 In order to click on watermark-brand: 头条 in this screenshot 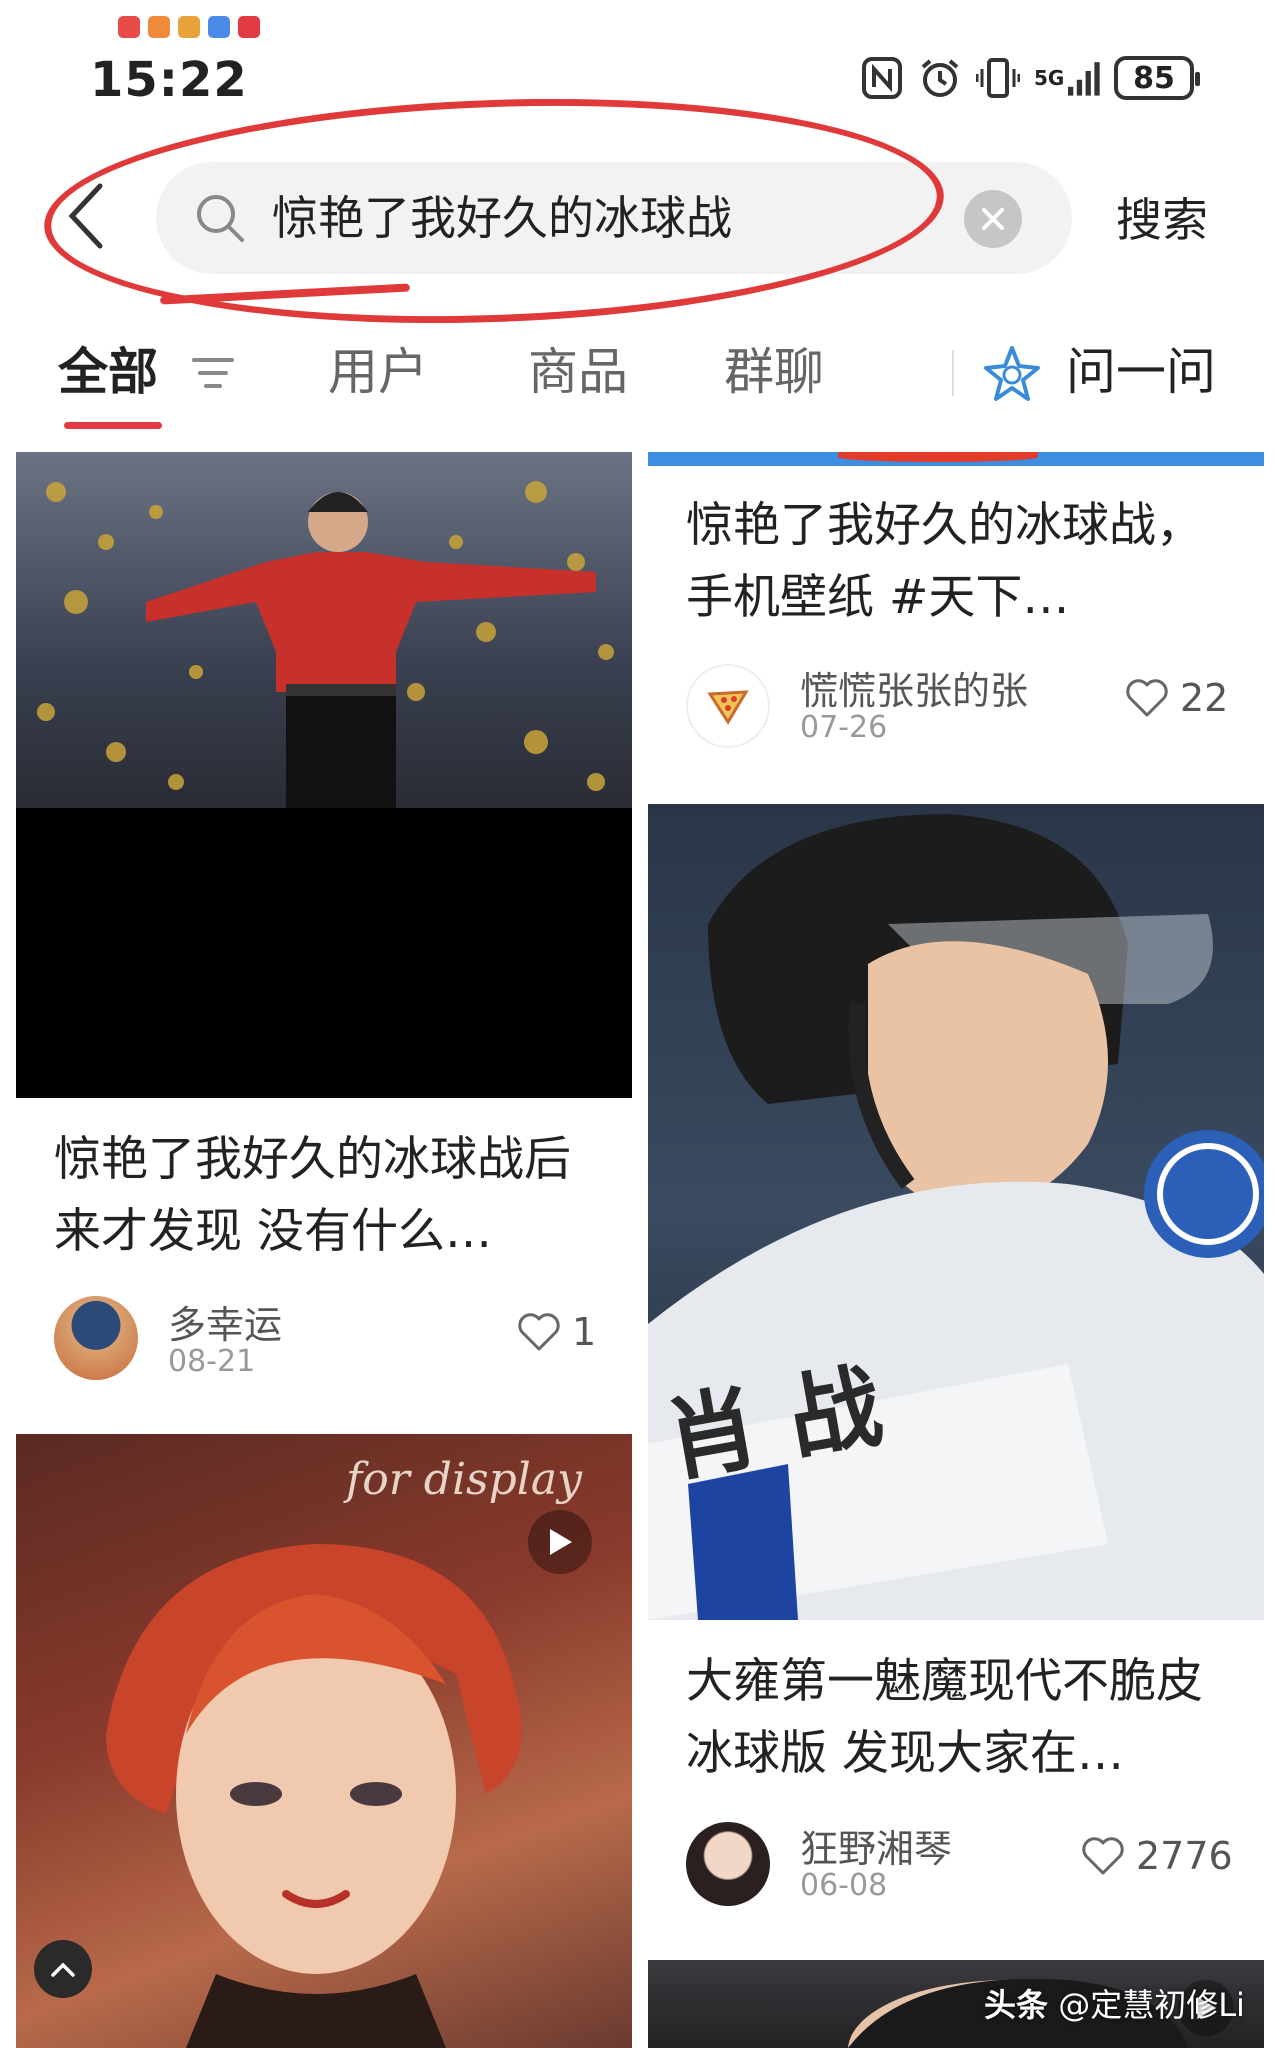, I will do `click(1016, 2005)`.